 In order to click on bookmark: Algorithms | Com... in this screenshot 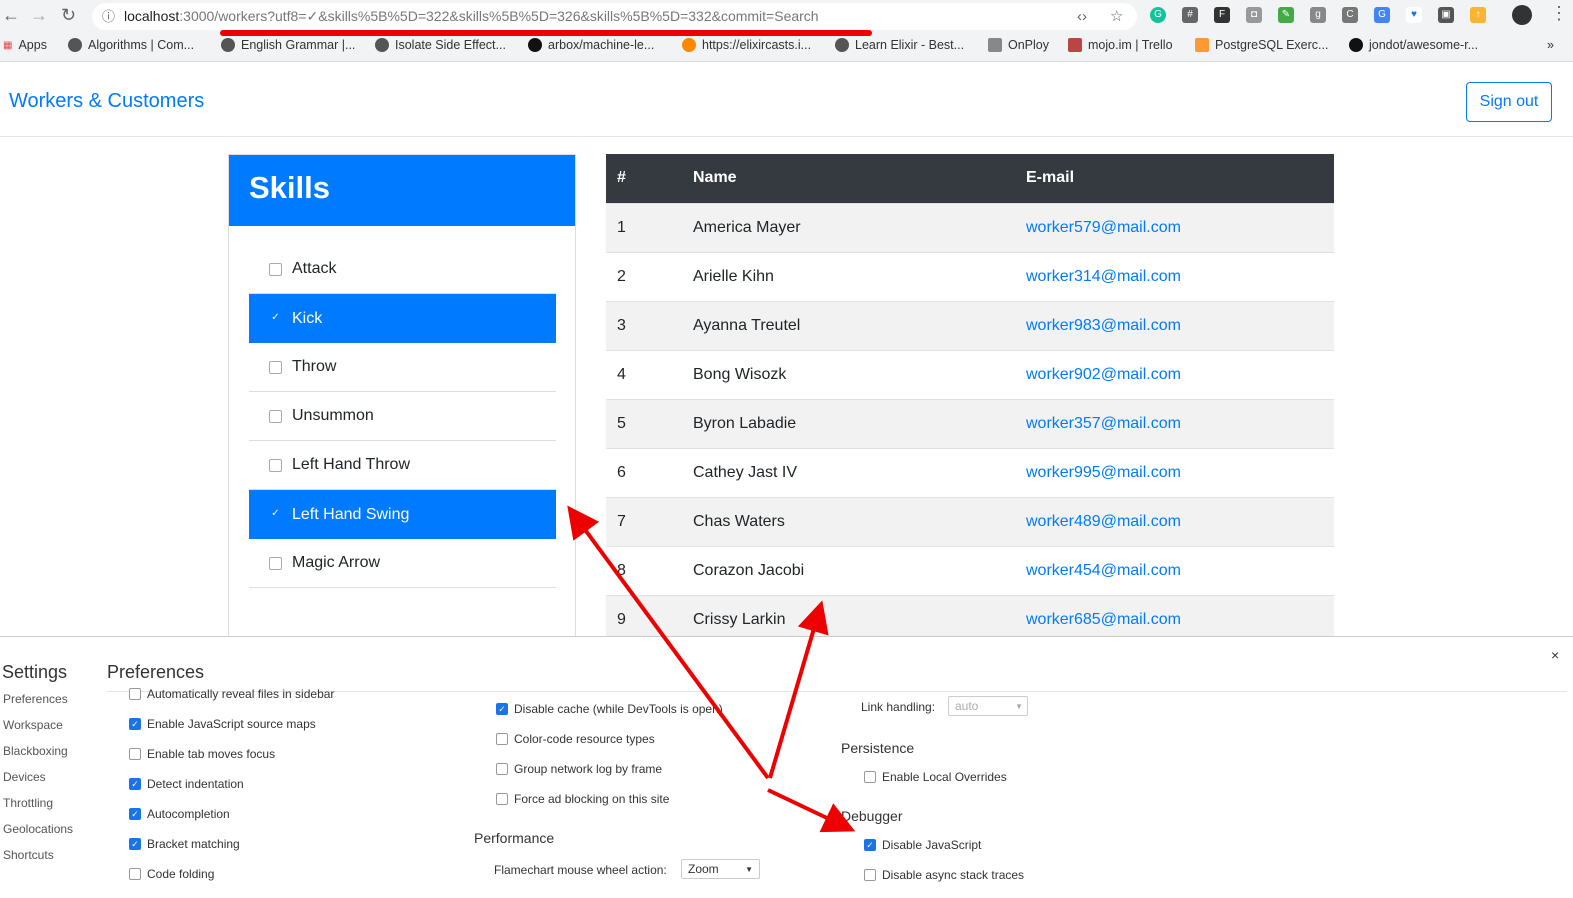, I will do `click(131, 45)`.